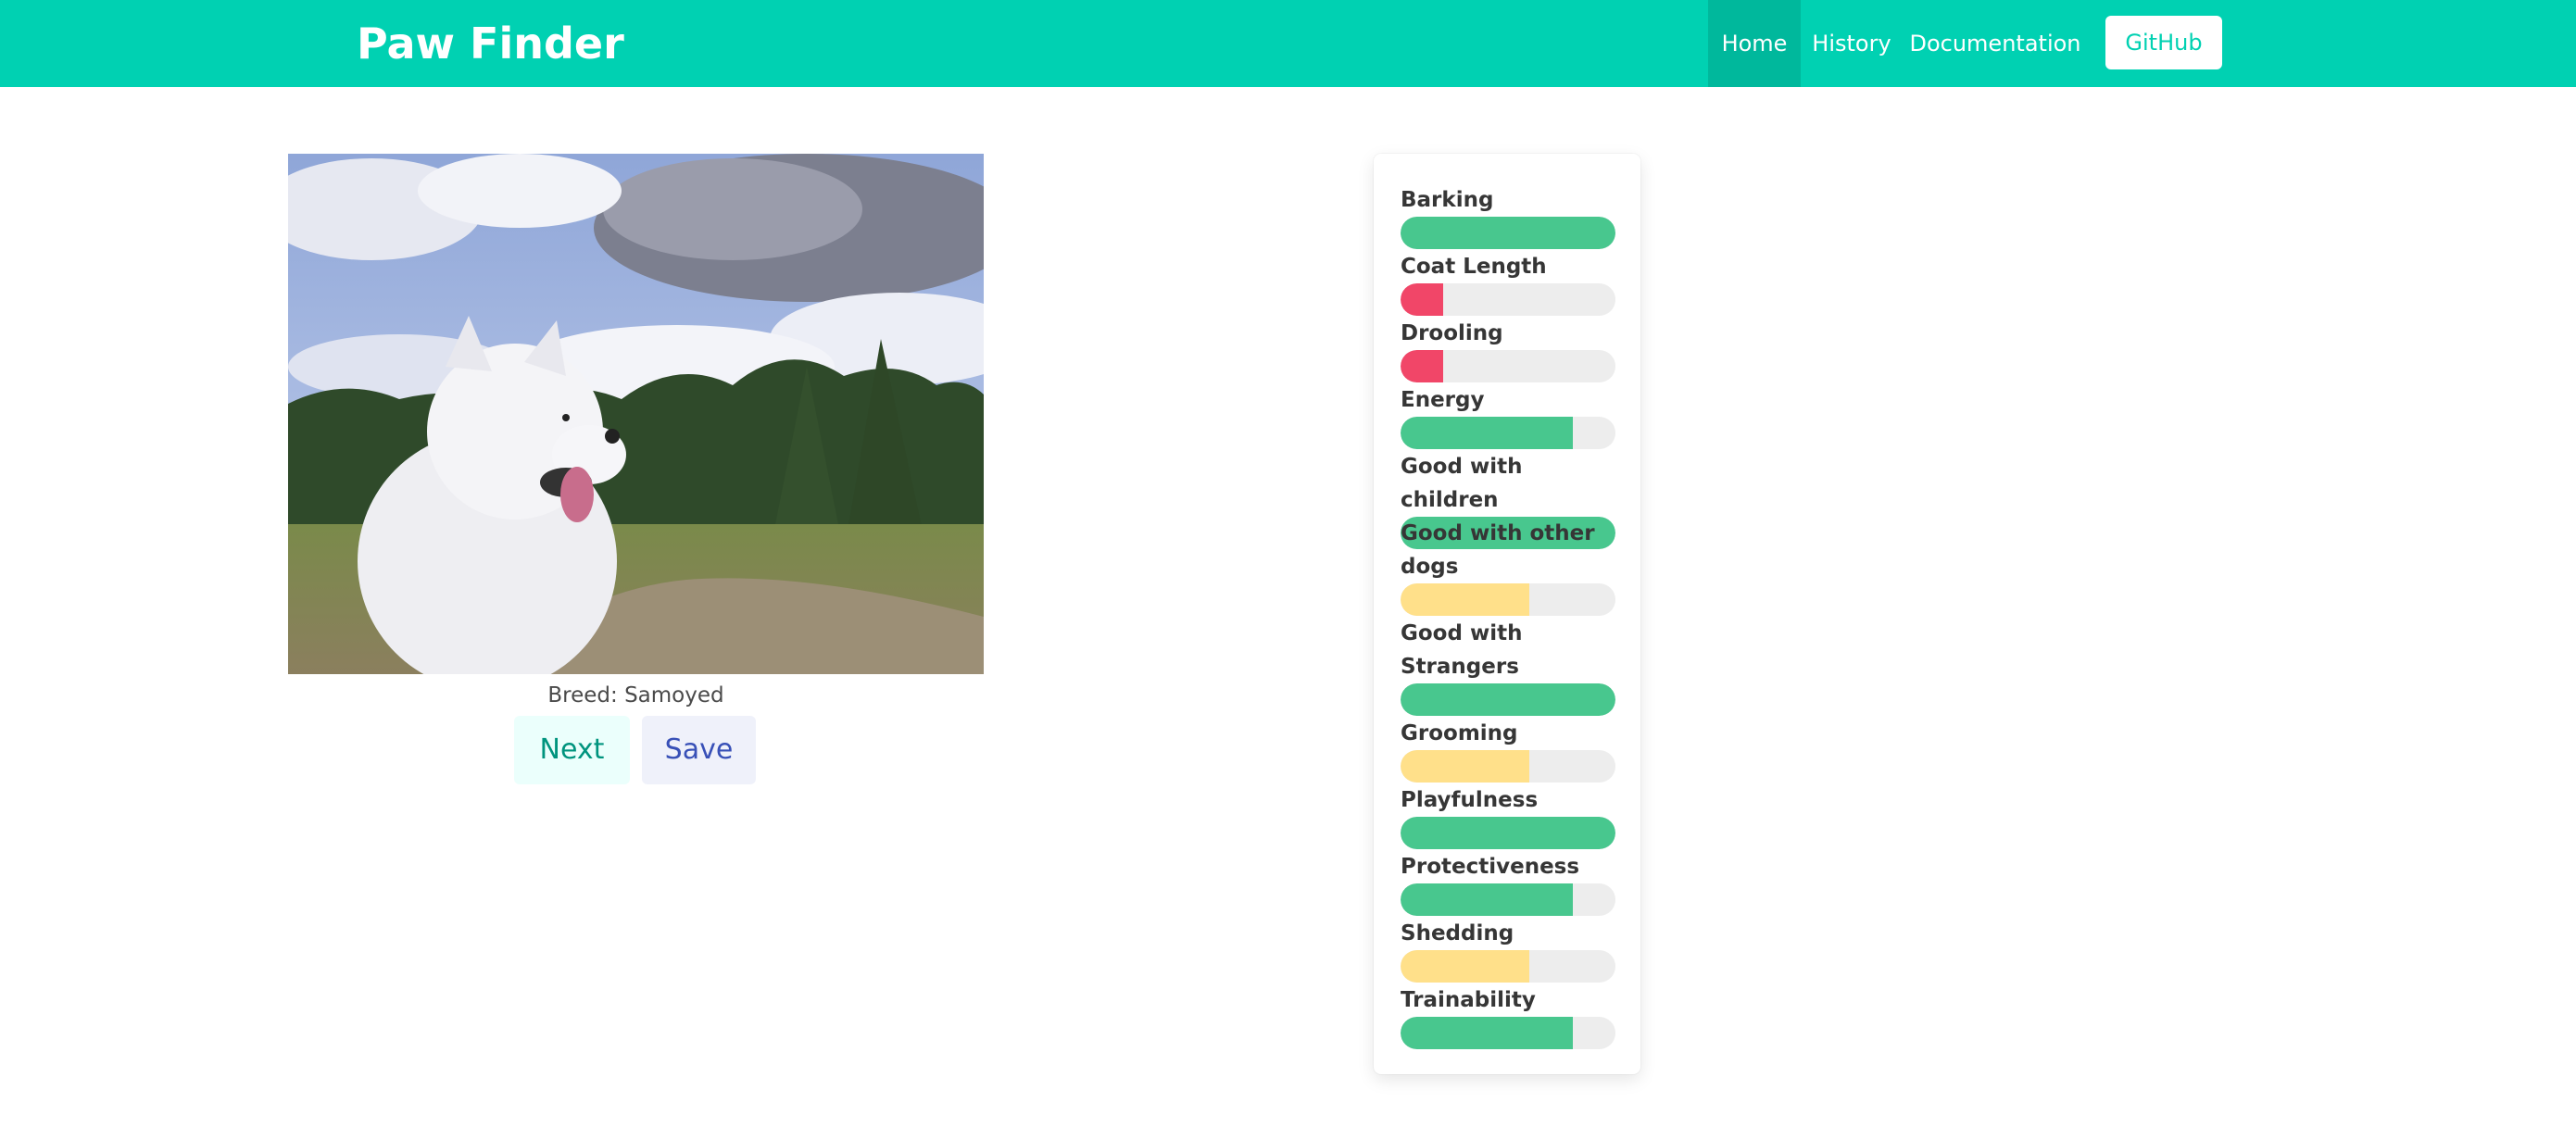 This screenshot has width=2576, height=1127. Describe the element at coordinates (1995, 43) in the screenshot. I see `nav-documentation: Documentation` at that location.